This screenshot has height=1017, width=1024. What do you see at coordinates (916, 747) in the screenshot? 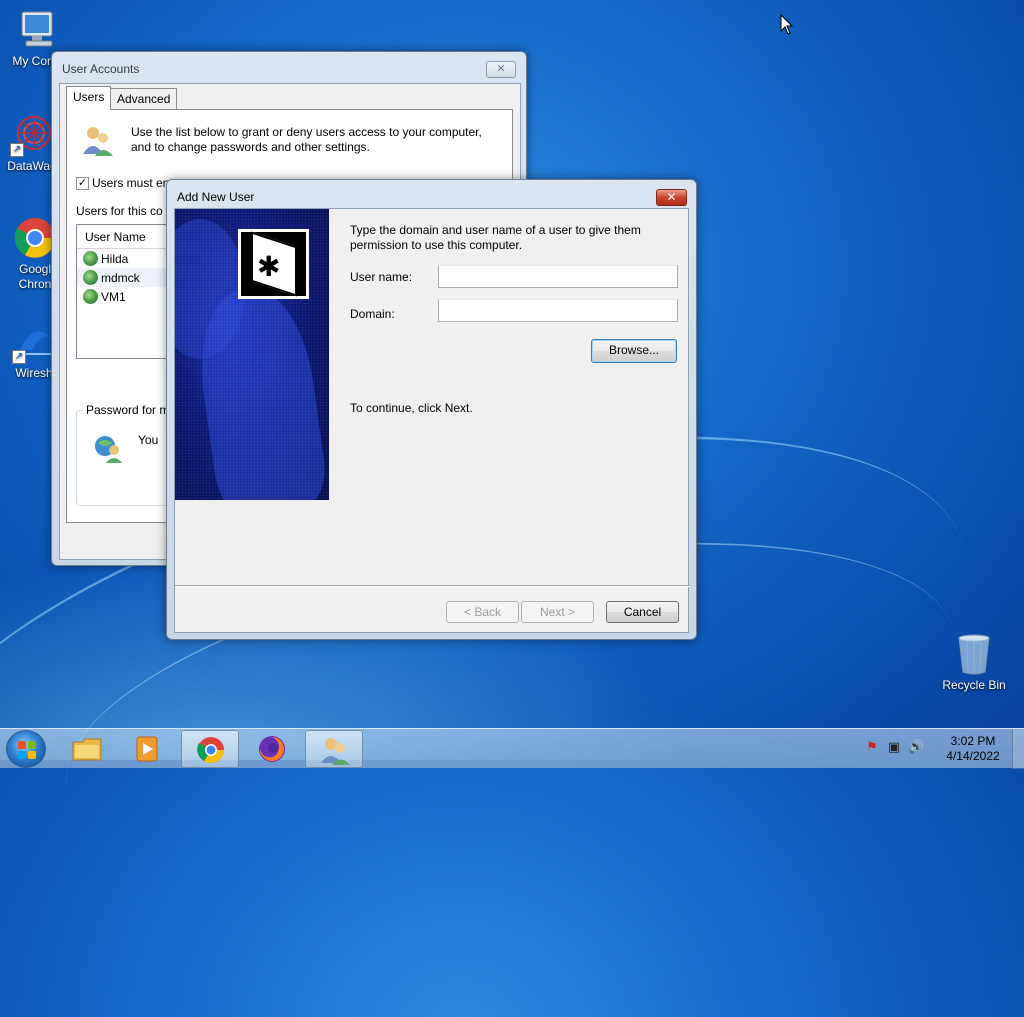
I see `volume-icon: 🔊` at bounding box center [916, 747].